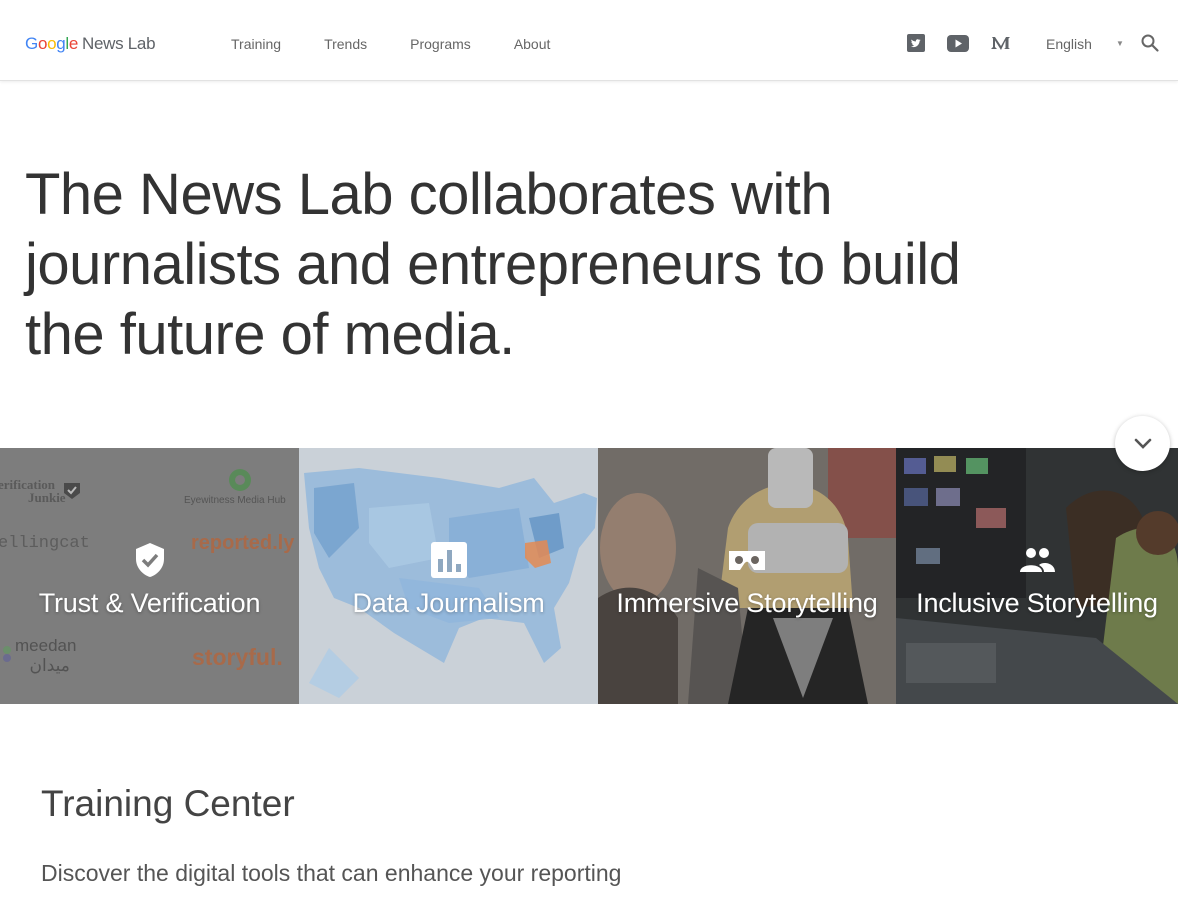 Image resolution: width=1178 pixels, height=921 pixels. I want to click on main-nav: Training Trends Programs About, so click(412, 44).